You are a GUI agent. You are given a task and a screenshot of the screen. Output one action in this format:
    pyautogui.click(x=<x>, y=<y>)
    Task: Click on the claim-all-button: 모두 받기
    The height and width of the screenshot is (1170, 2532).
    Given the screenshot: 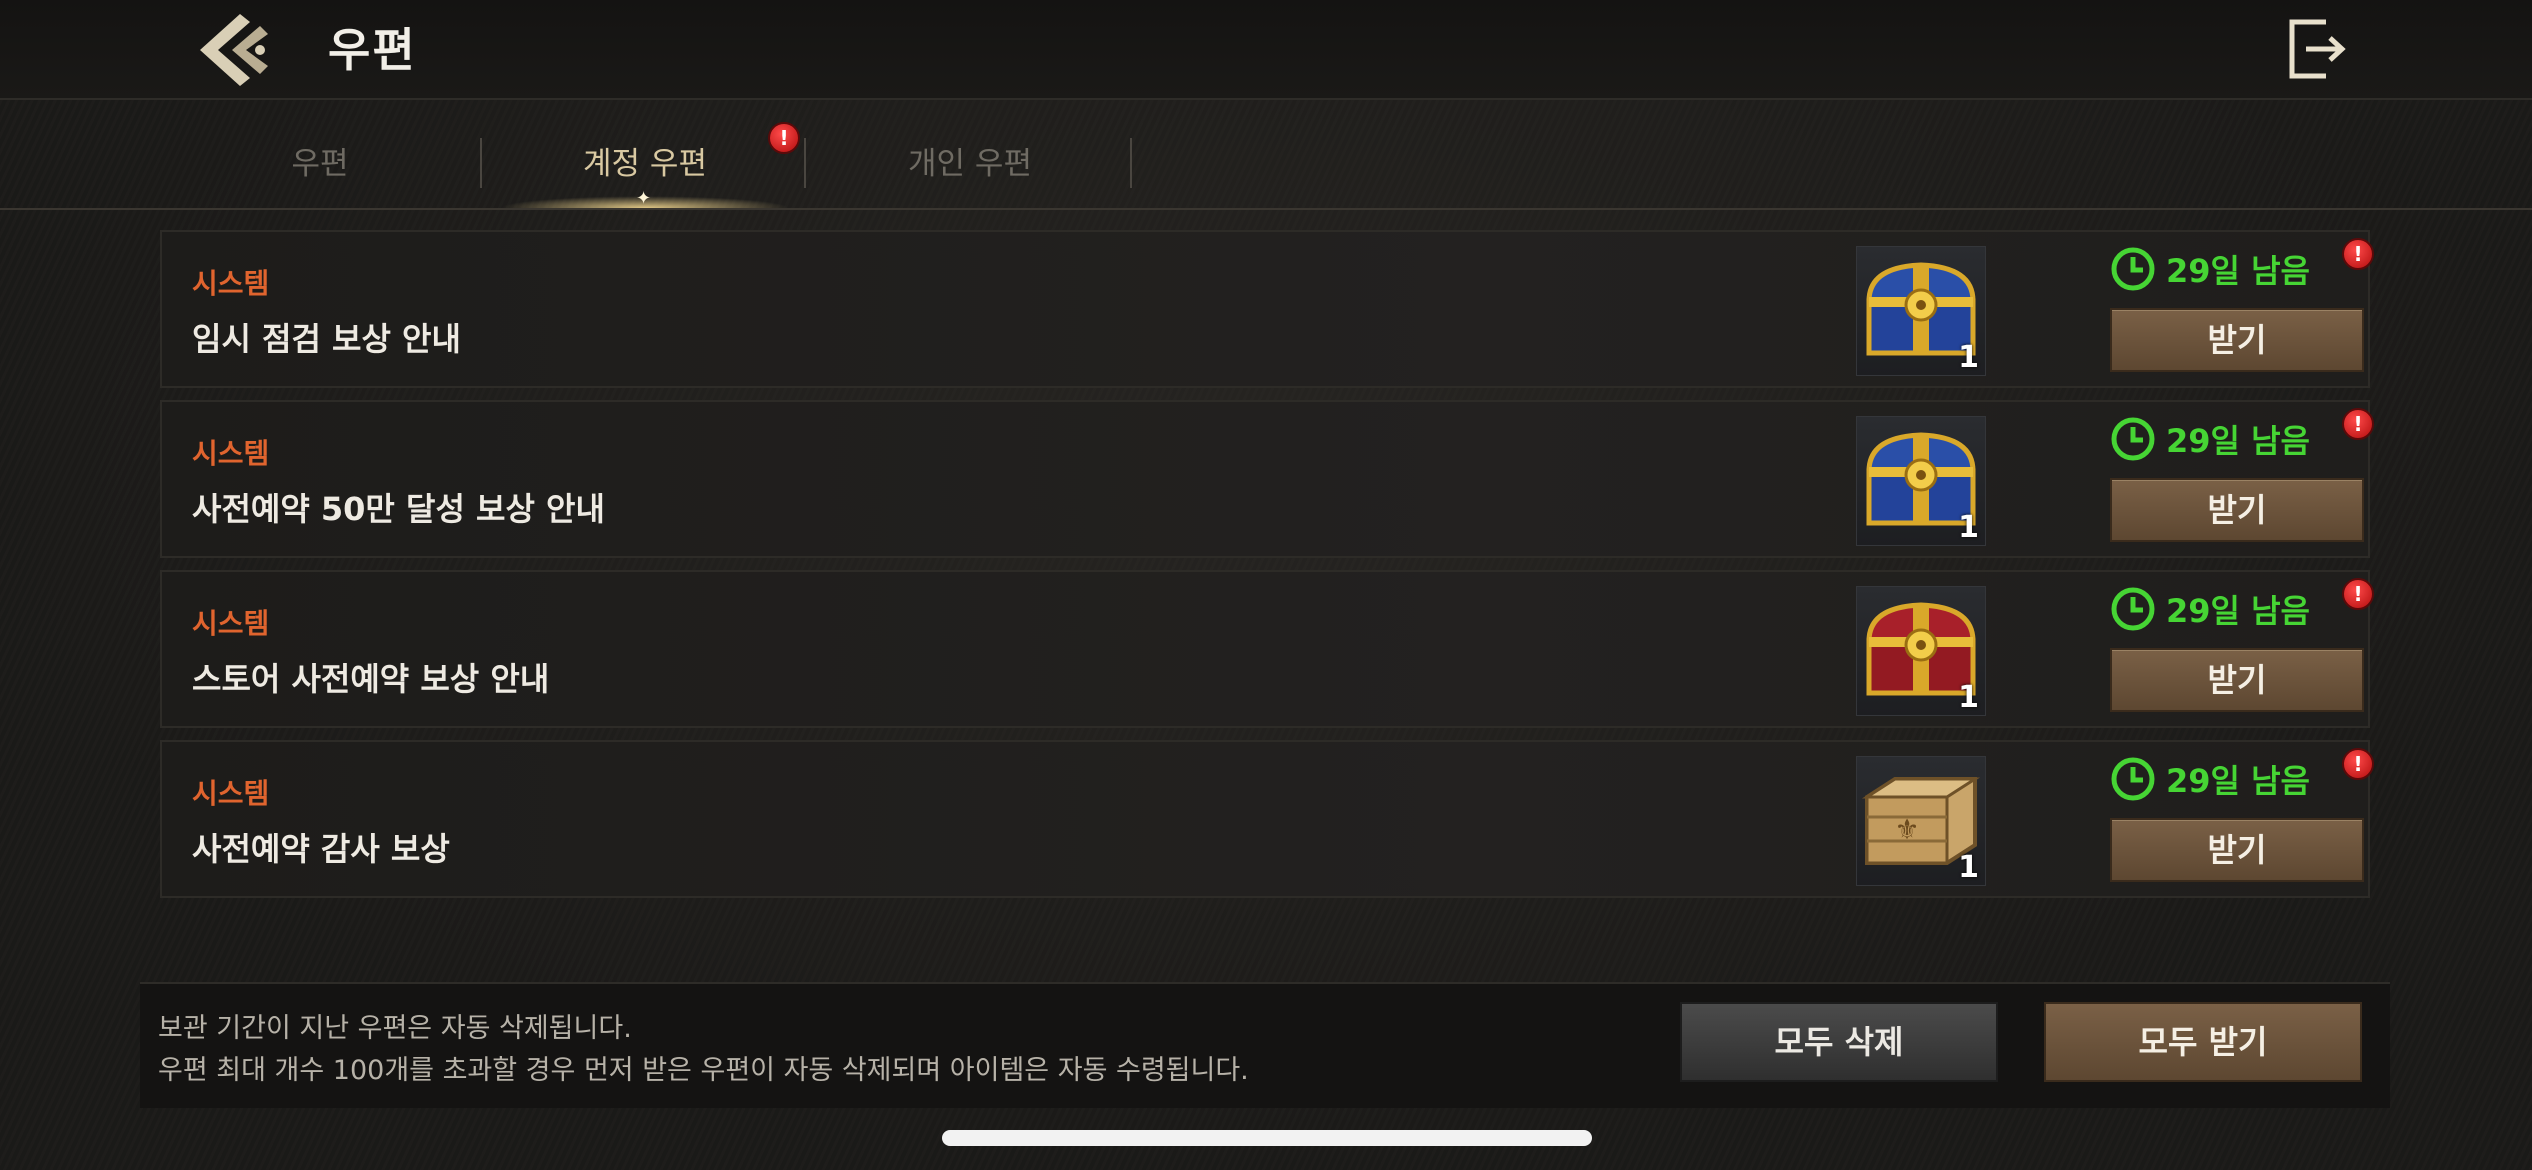 What is the action you would take?
    pyautogui.click(x=2203, y=1042)
    